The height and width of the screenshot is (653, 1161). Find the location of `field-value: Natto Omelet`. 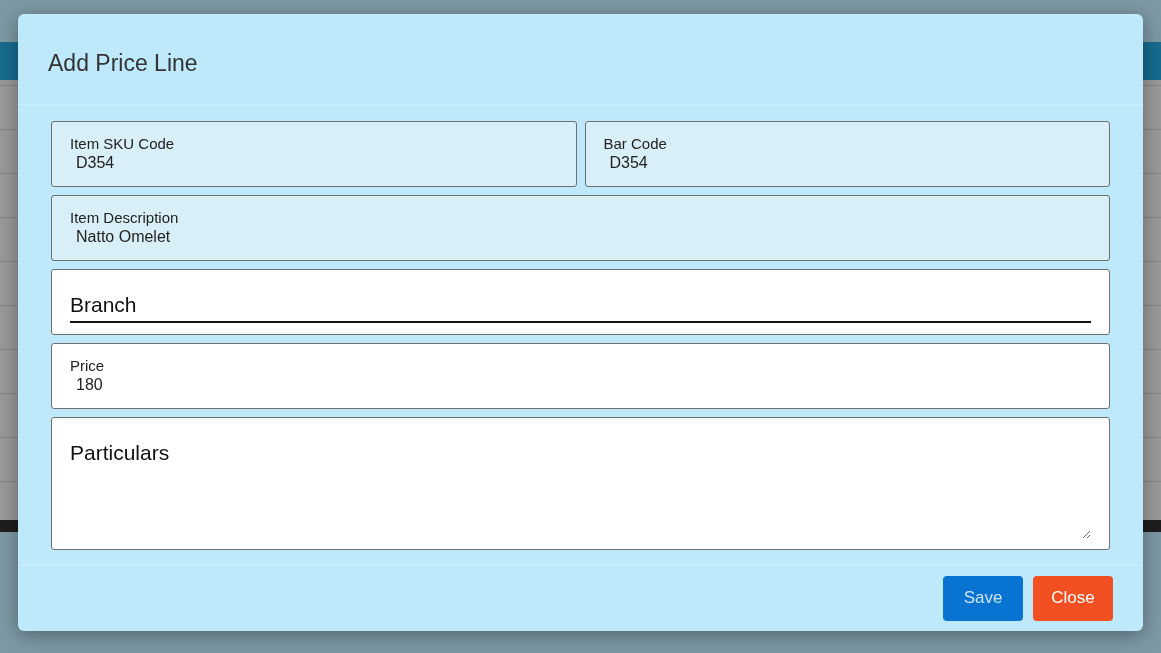

field-value: Natto Omelet is located at coordinates (123, 237).